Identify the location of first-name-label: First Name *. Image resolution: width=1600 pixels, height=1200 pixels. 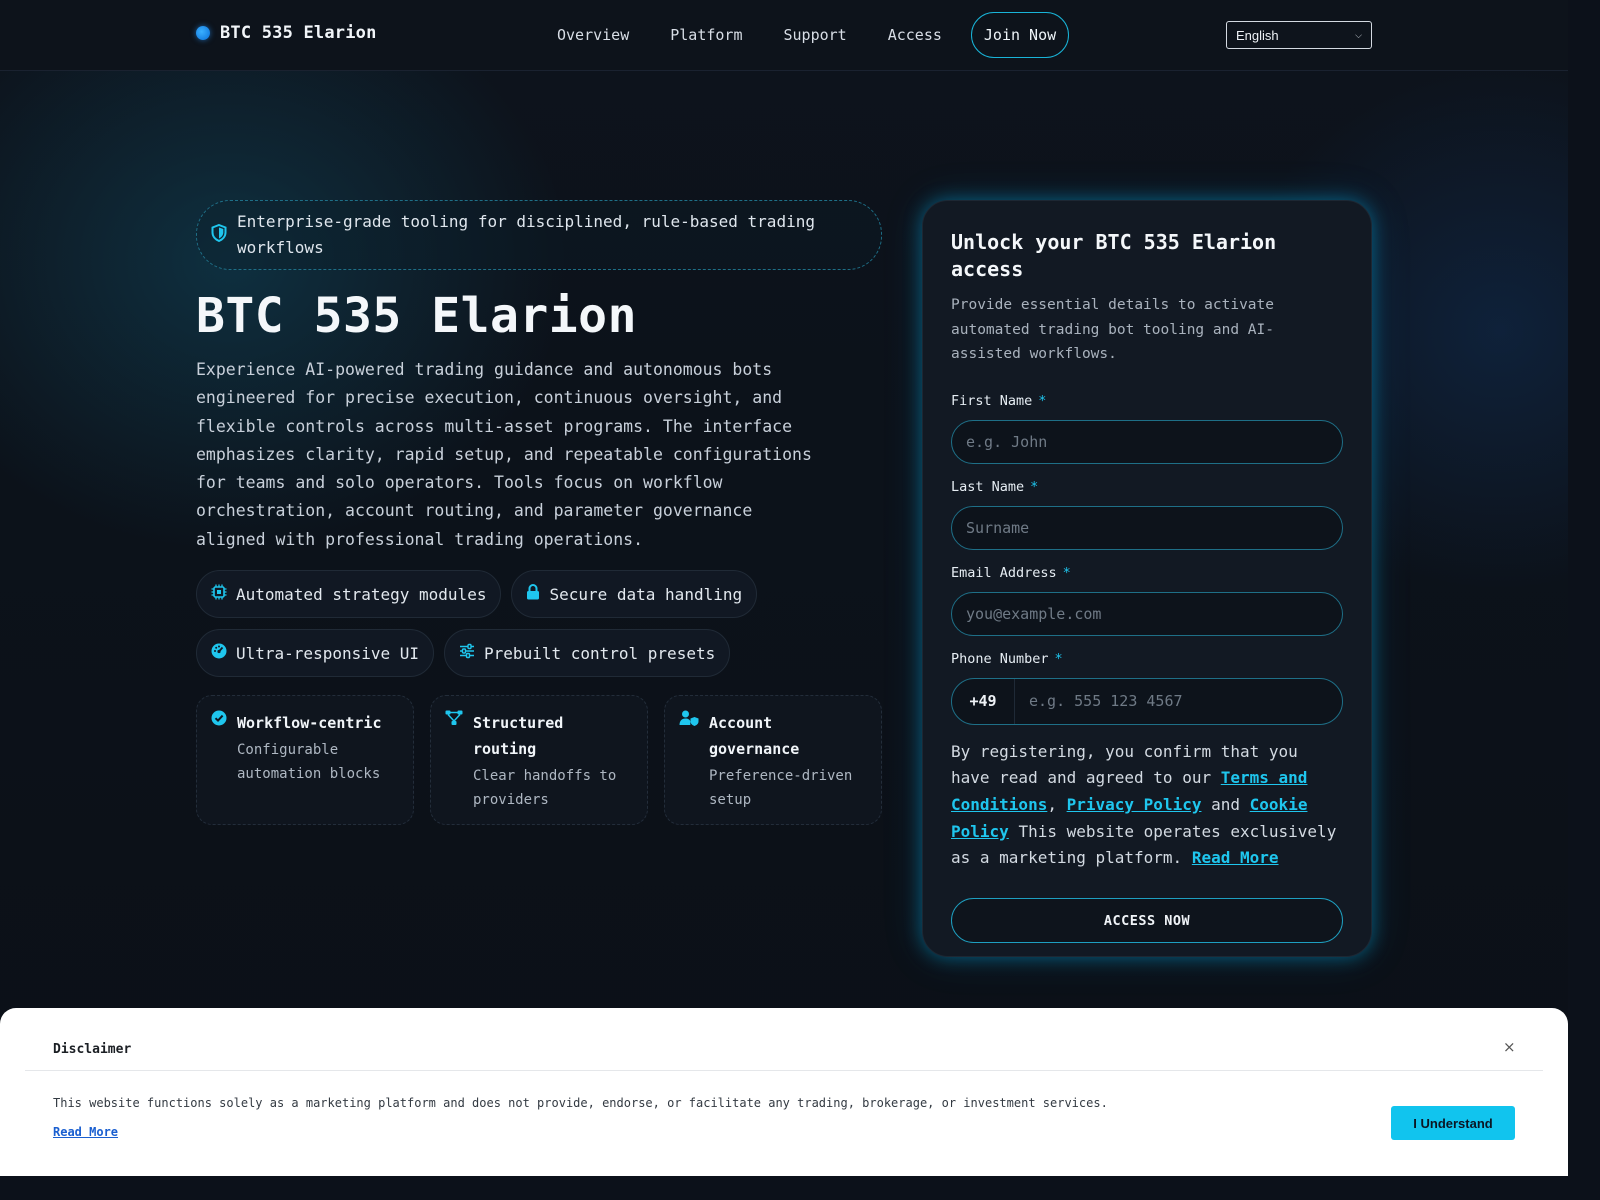
(1147, 402).